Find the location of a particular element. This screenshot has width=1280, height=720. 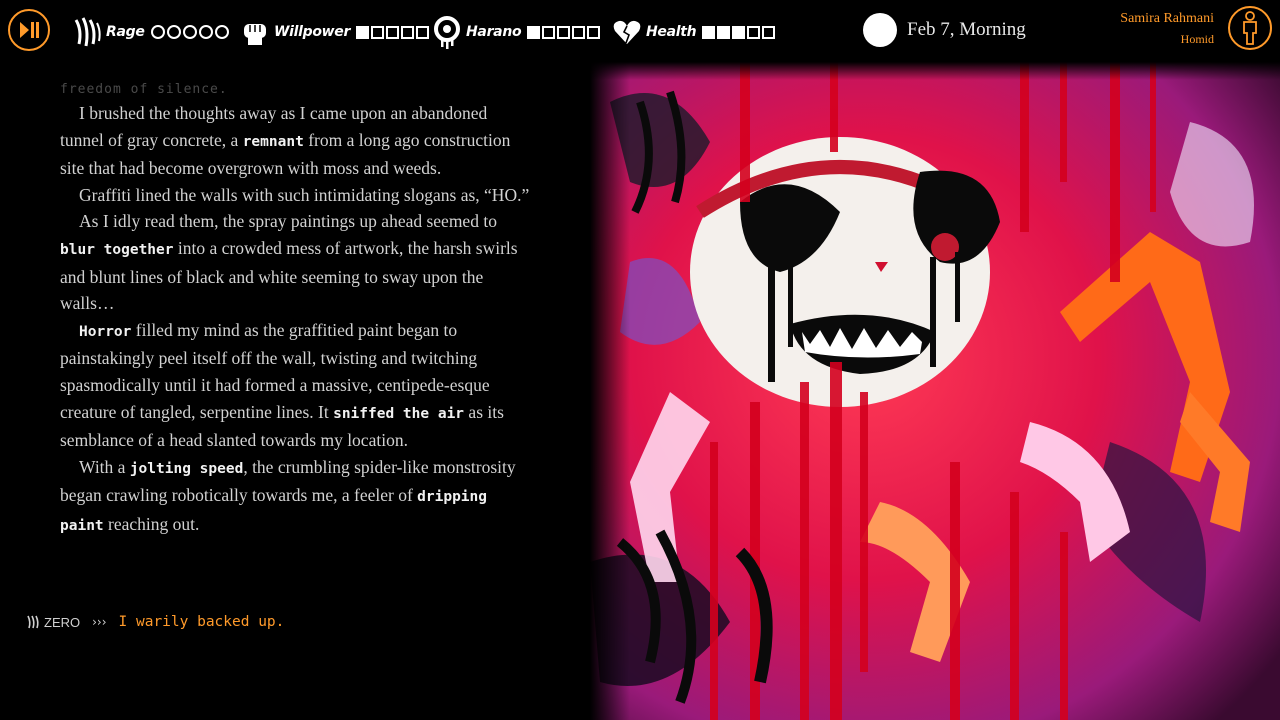

highlight-keyword: remnant is located at coordinates (273, 141).